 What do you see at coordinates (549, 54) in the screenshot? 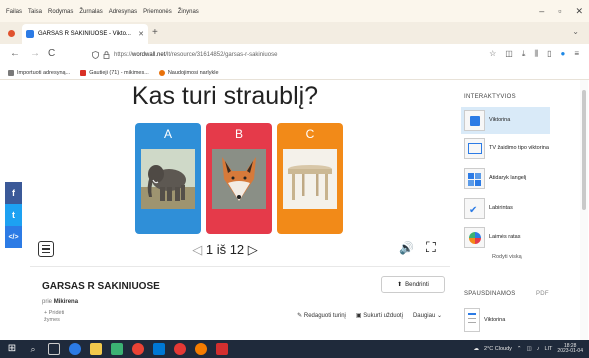
I see `sidebar-icon: ▯` at bounding box center [549, 54].